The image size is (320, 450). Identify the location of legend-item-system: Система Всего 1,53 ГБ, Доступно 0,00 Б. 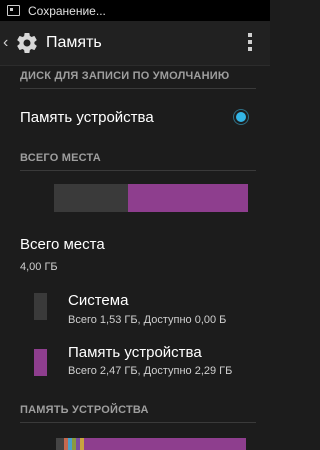
(144, 312).